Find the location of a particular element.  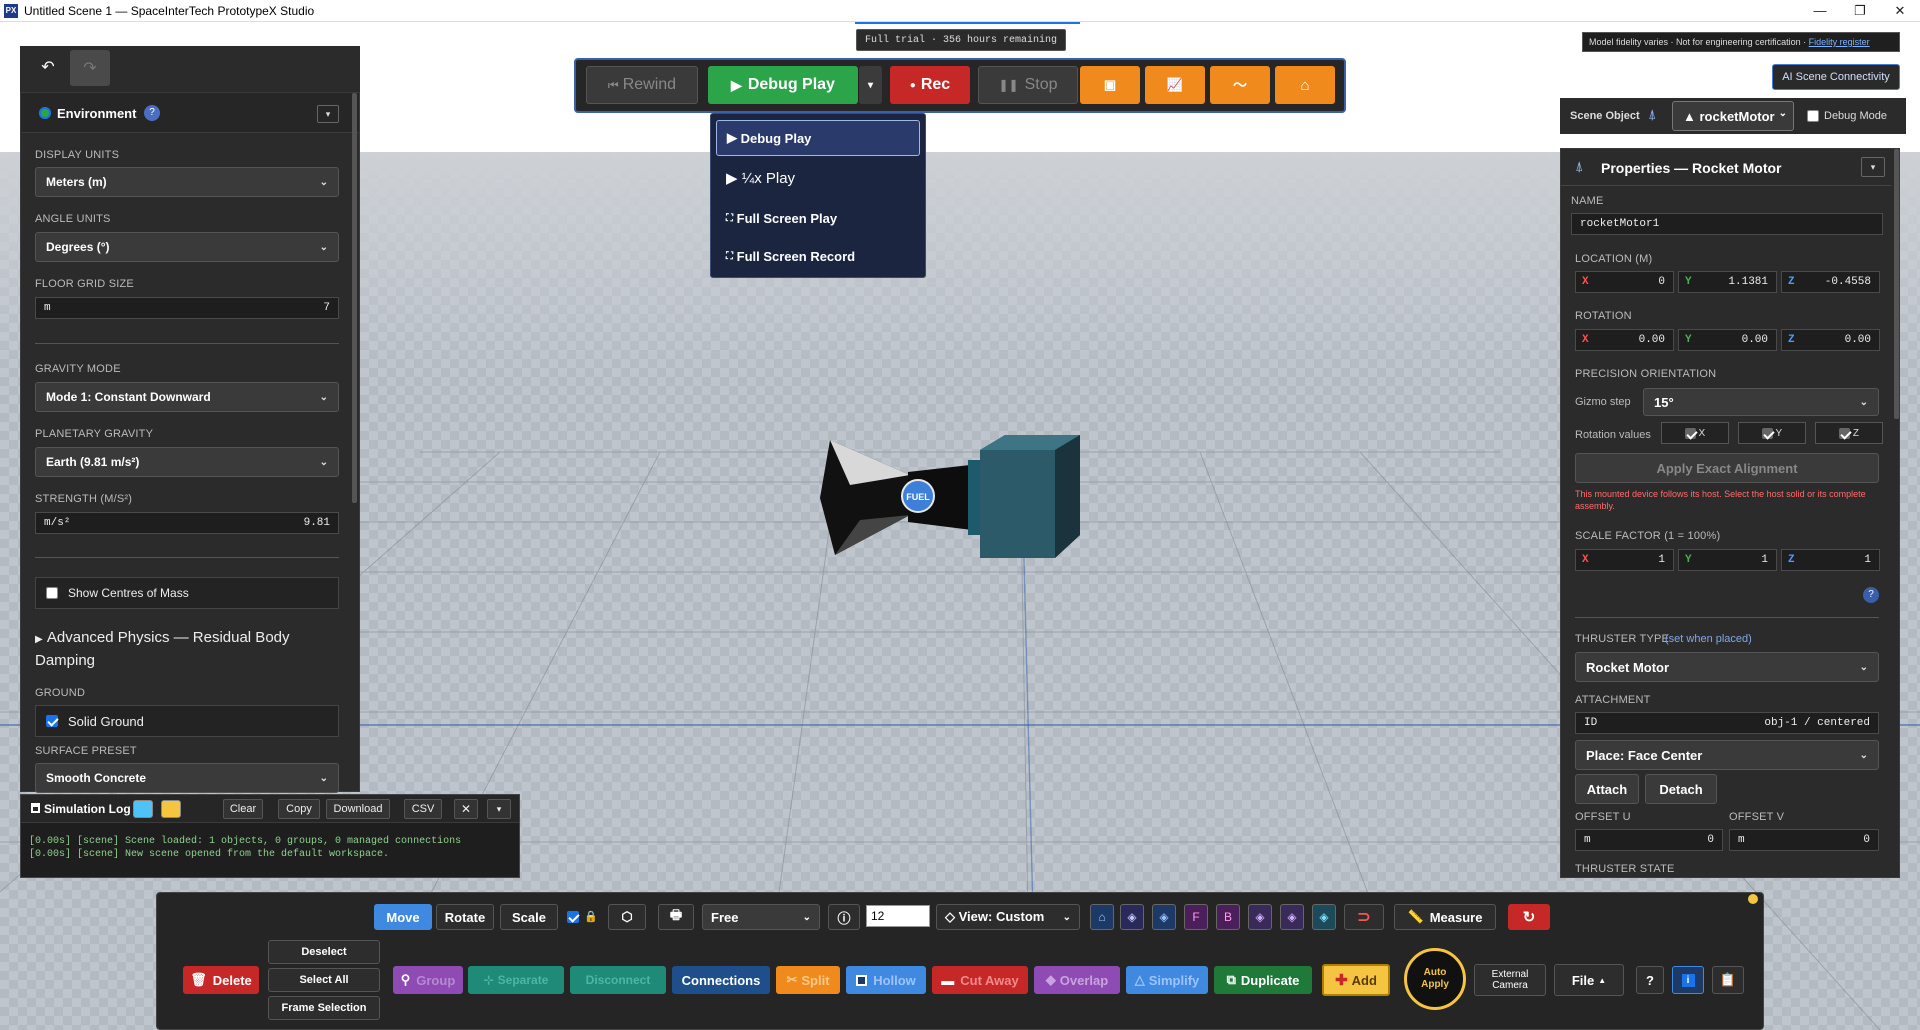

redo-button: ↷ is located at coordinates (90, 68).